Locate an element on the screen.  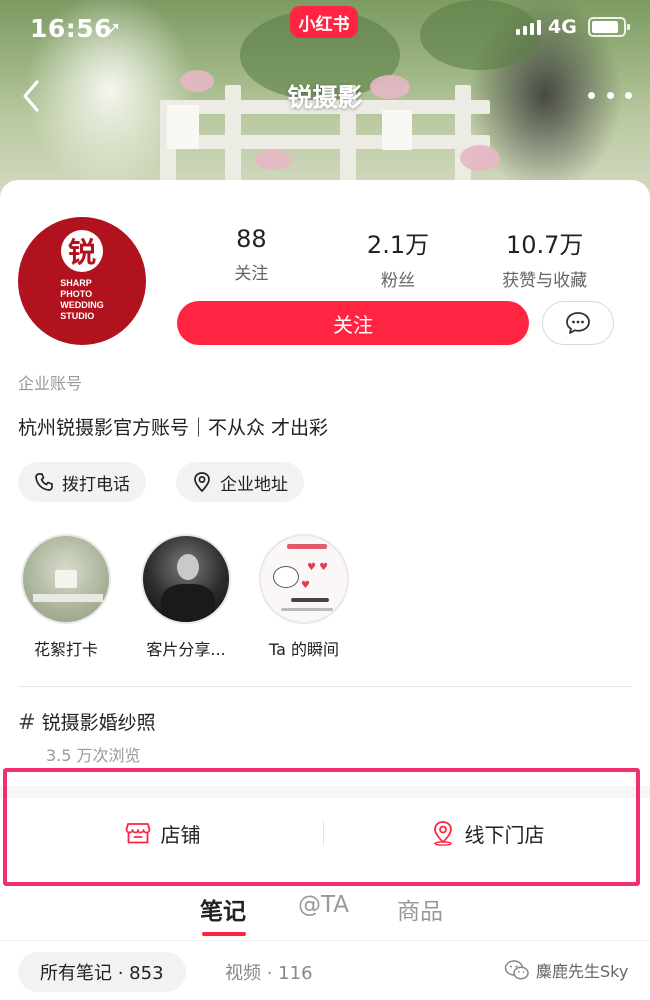
status-bar: 16:56 ➚ 小红书 4G is located at coordinates (325, 28).